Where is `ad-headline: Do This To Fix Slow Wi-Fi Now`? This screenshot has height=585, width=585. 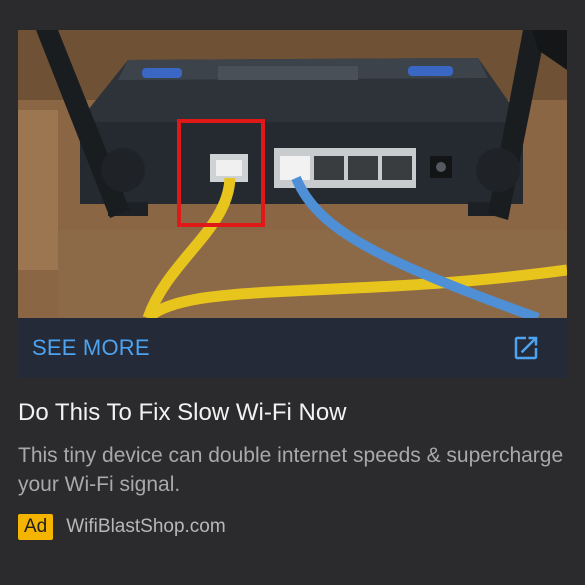 ad-headline: Do This To Fix Slow Wi-Fi Now is located at coordinates (292, 413).